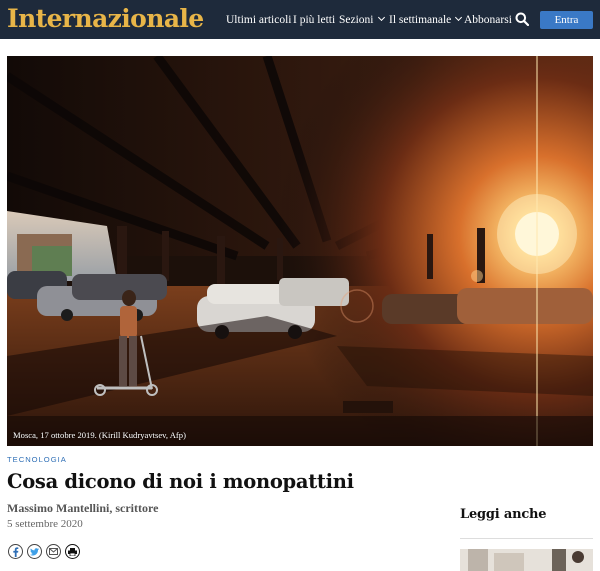 The width and height of the screenshot is (600, 571). I want to click on login-button: Entra, so click(566, 20).